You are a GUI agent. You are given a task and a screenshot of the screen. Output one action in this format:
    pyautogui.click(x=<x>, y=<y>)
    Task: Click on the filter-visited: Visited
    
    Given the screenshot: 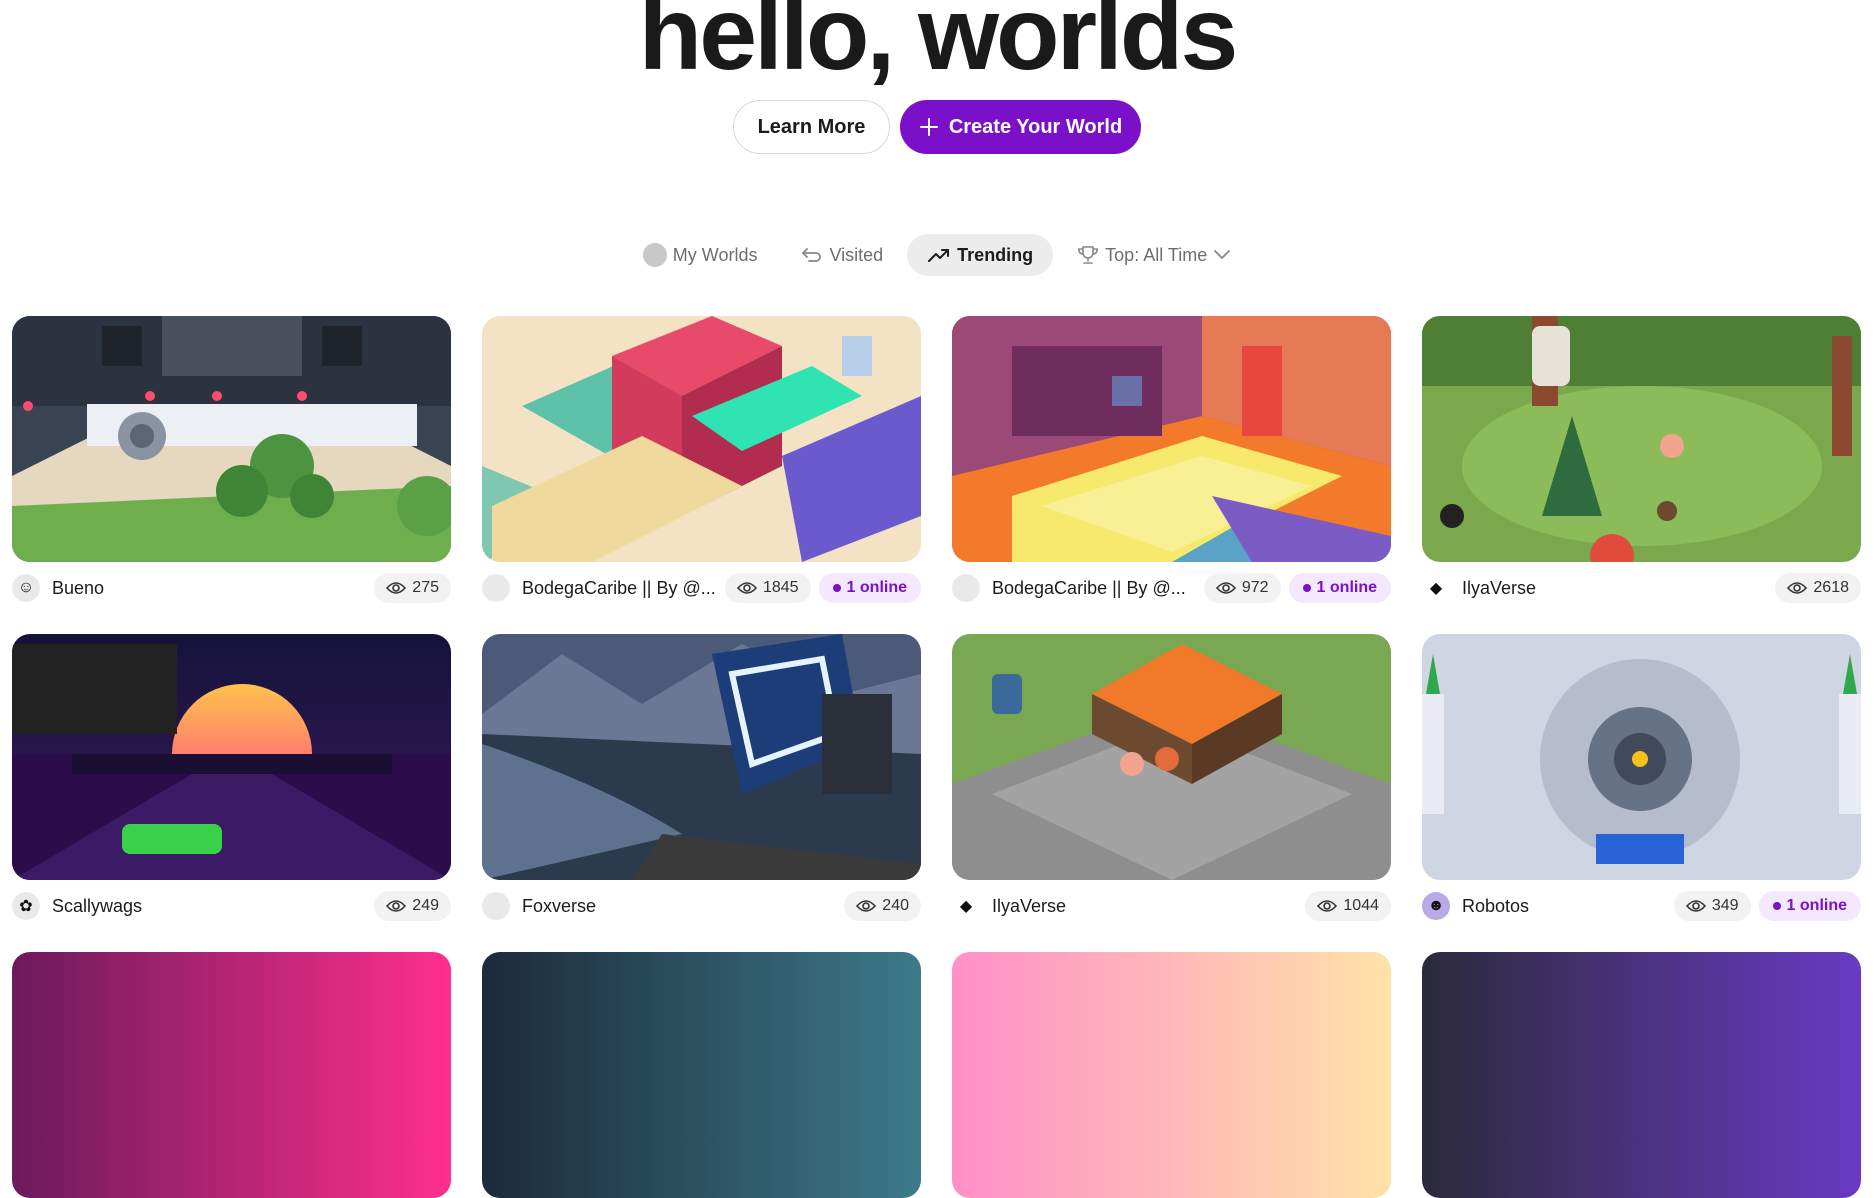 What is the action you would take?
    pyautogui.click(x=842, y=255)
    